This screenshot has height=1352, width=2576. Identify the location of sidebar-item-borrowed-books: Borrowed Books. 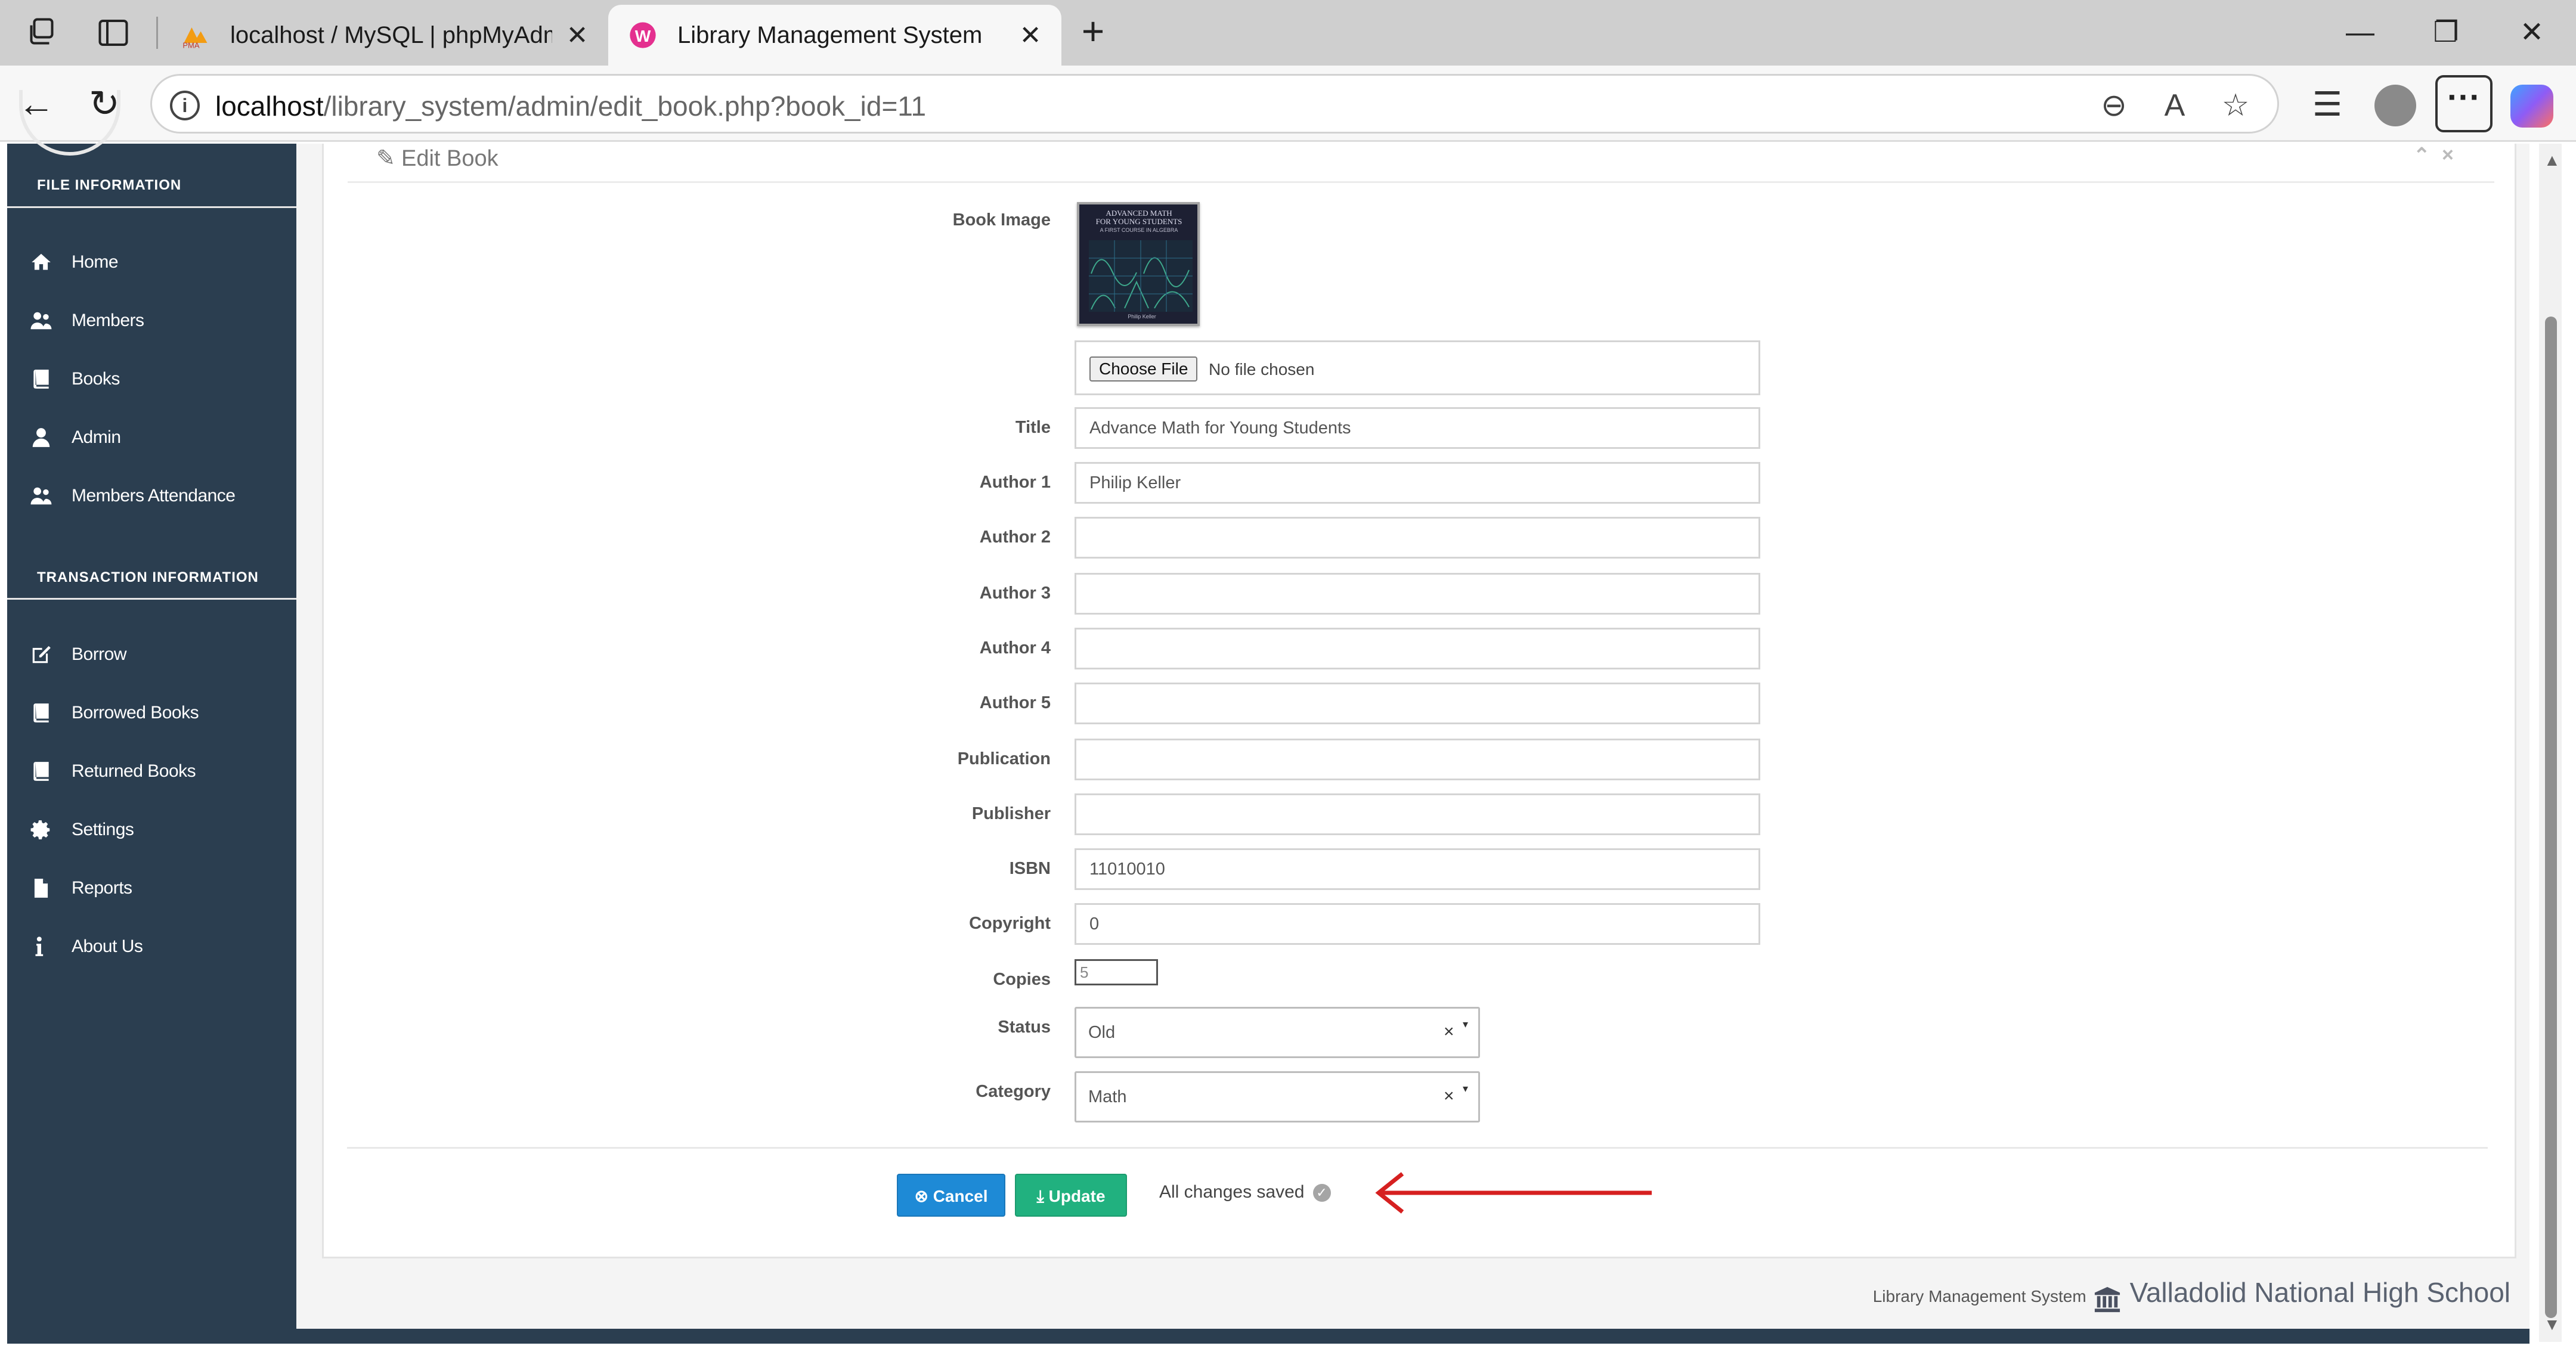
(115, 713).